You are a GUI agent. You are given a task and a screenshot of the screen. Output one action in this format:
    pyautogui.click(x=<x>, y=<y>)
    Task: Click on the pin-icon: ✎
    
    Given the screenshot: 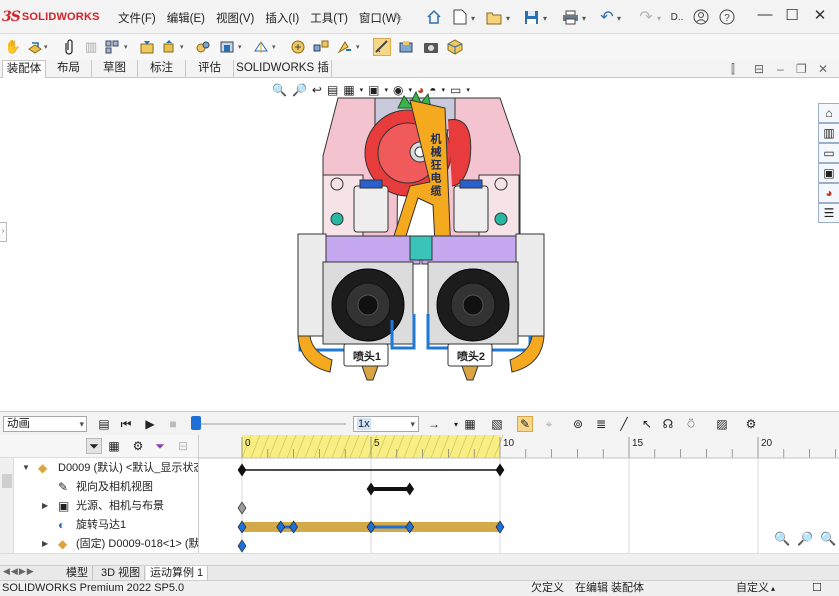 What is the action you would take?
    pyautogui.click(x=398, y=17)
    